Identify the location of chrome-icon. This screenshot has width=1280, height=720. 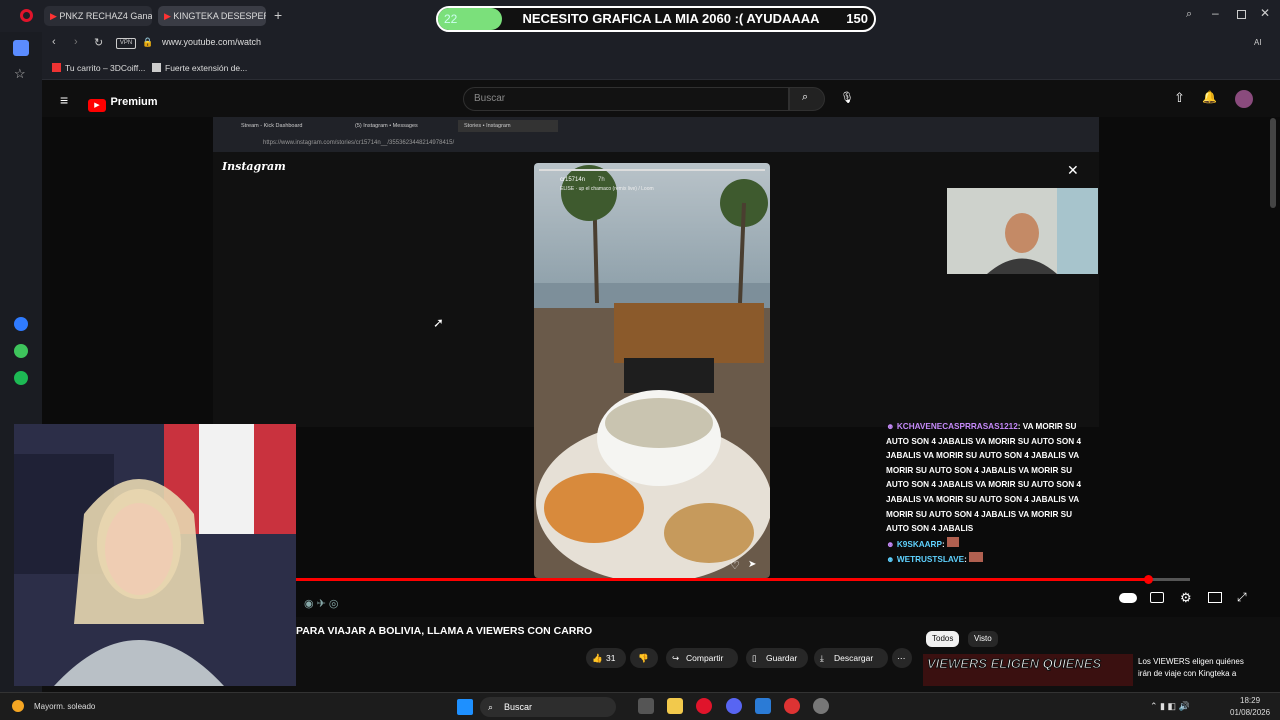
(792, 706).